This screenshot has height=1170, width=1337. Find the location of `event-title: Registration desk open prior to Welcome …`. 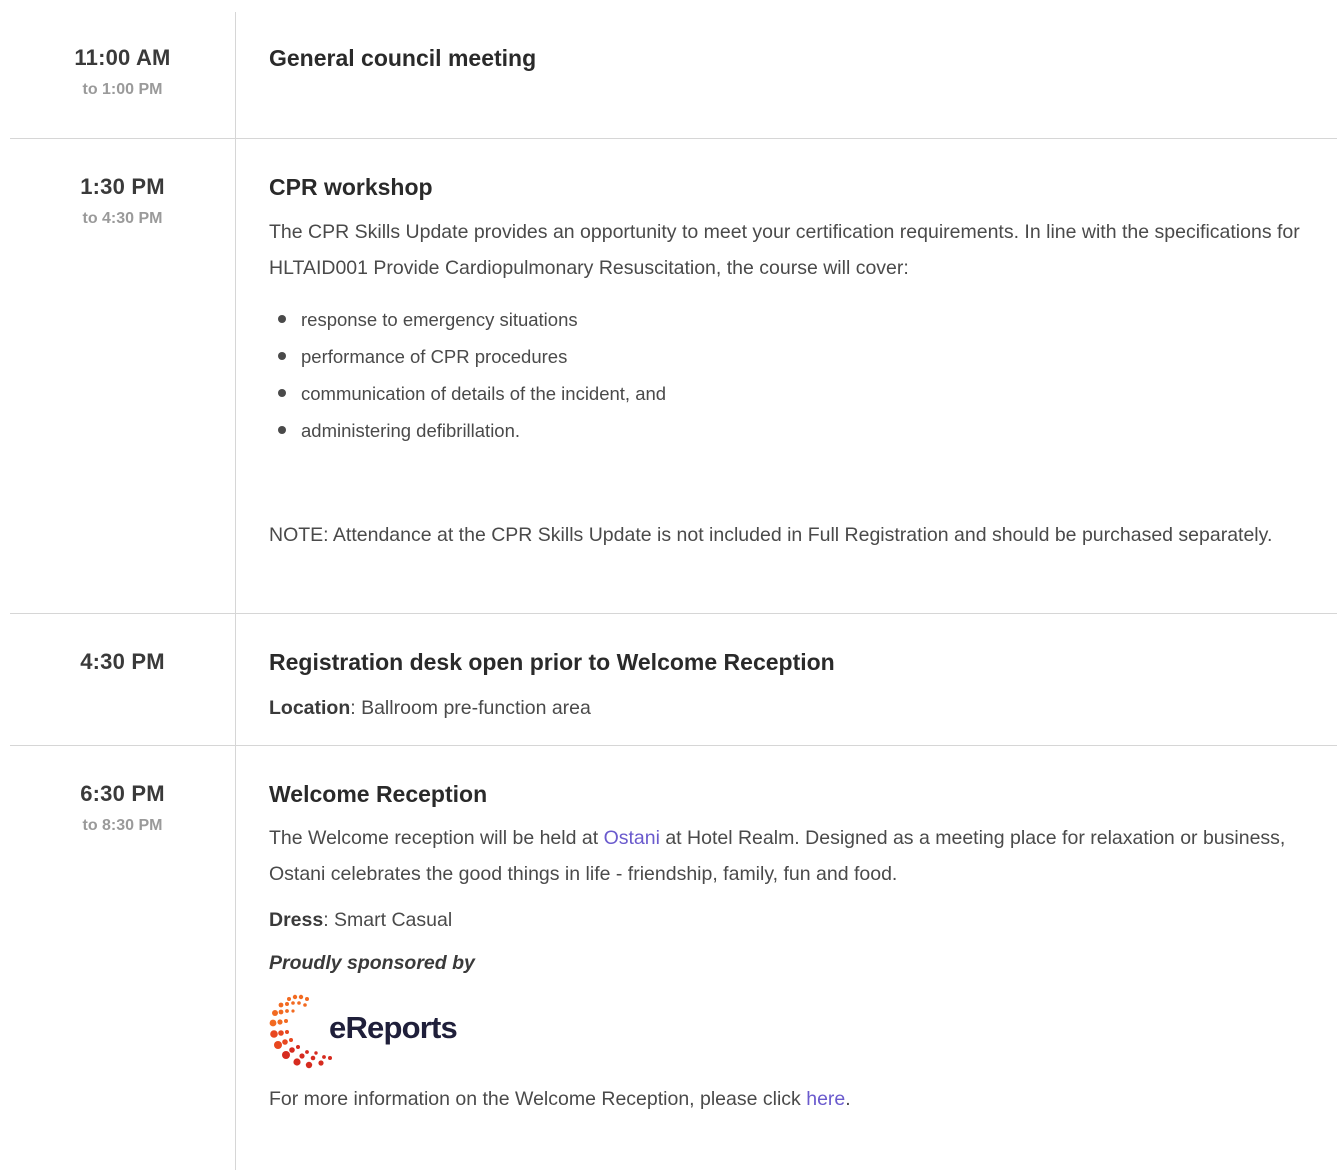

event-title: Registration desk open prior to Welcome … is located at coordinates (552, 662).